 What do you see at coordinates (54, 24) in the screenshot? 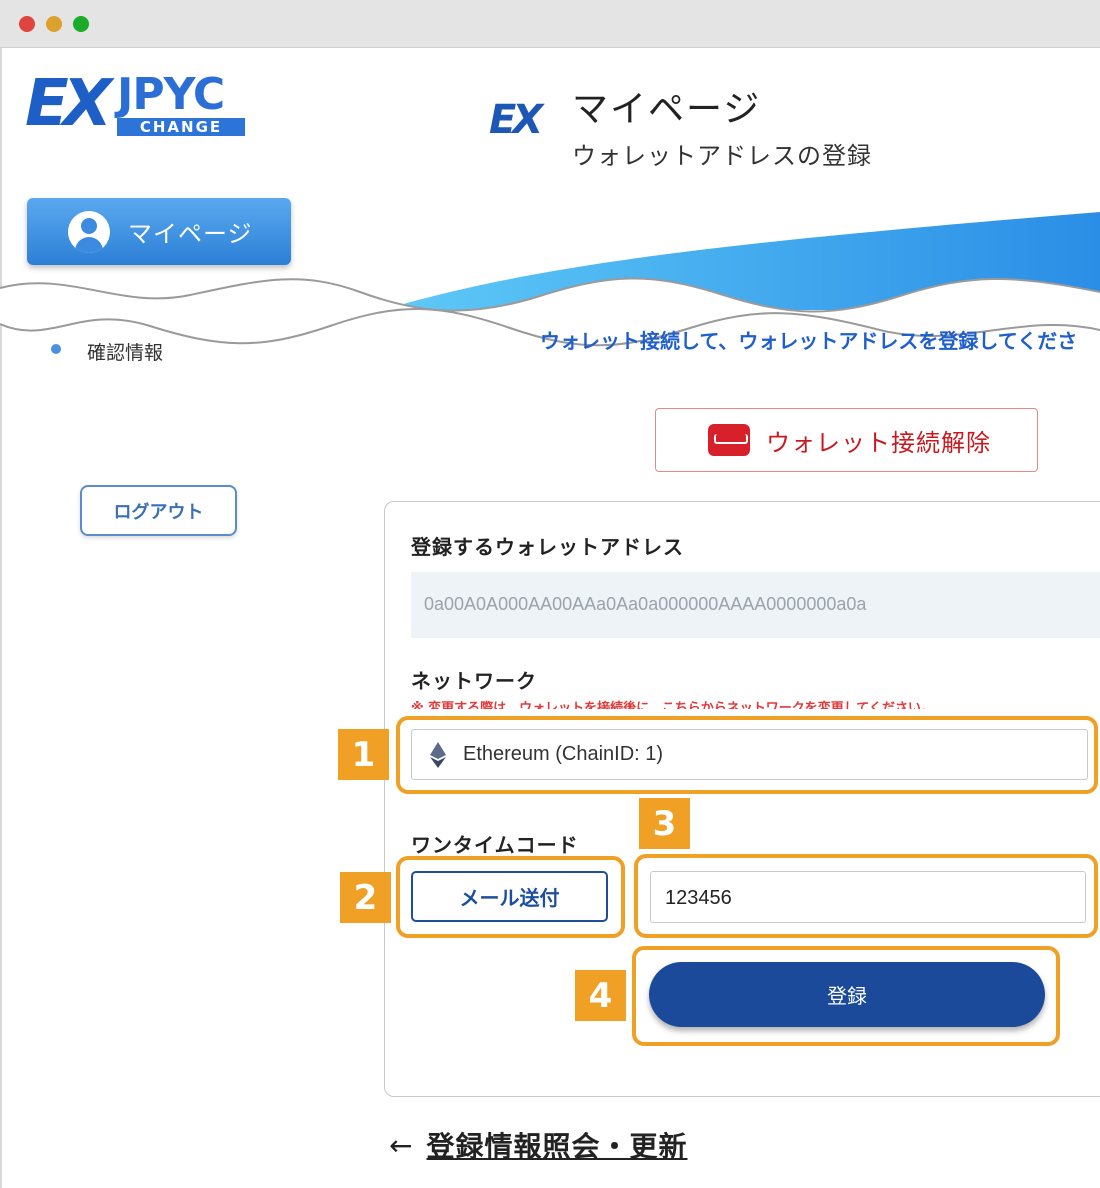
I see `minimize-window-button` at bounding box center [54, 24].